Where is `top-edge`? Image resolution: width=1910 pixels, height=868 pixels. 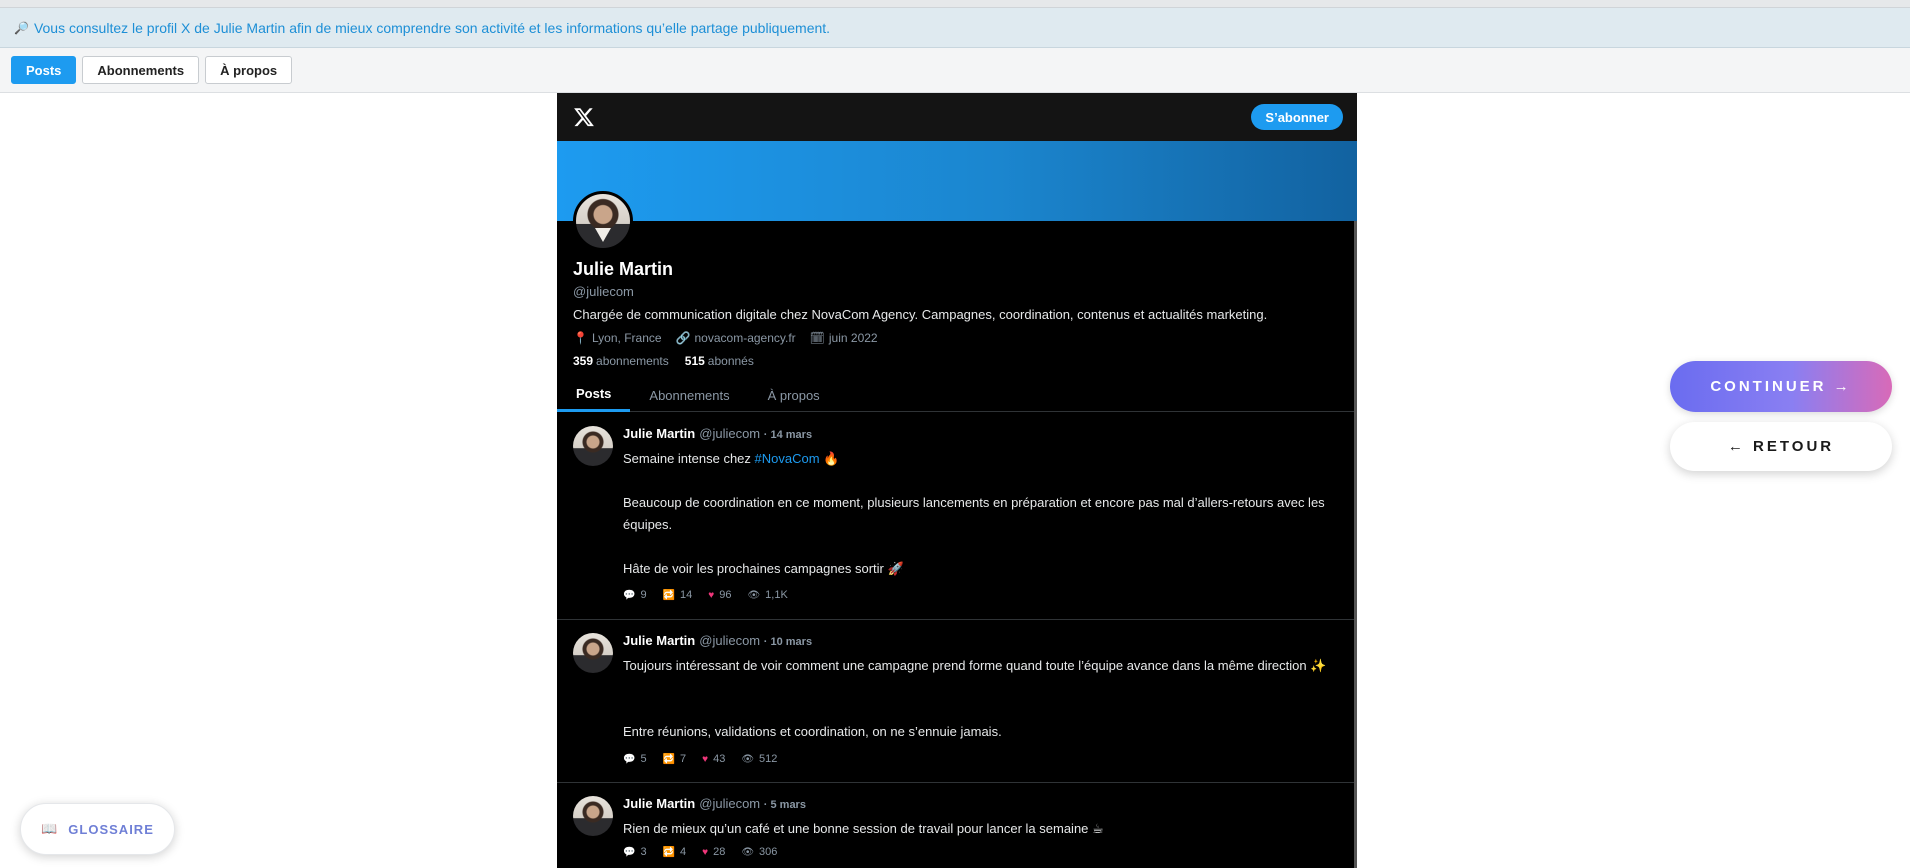 top-edge is located at coordinates (955, 4).